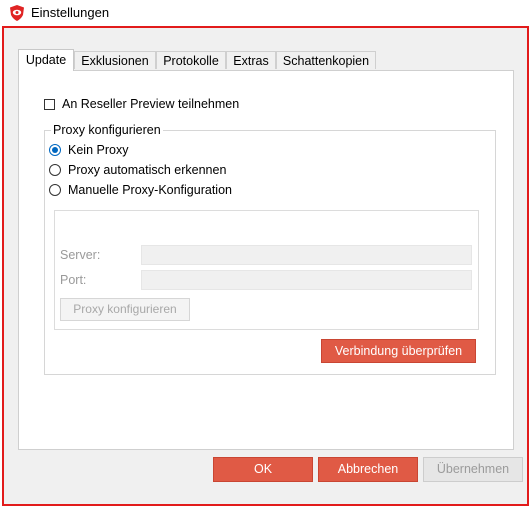  I want to click on ok-button: OK, so click(263, 469).